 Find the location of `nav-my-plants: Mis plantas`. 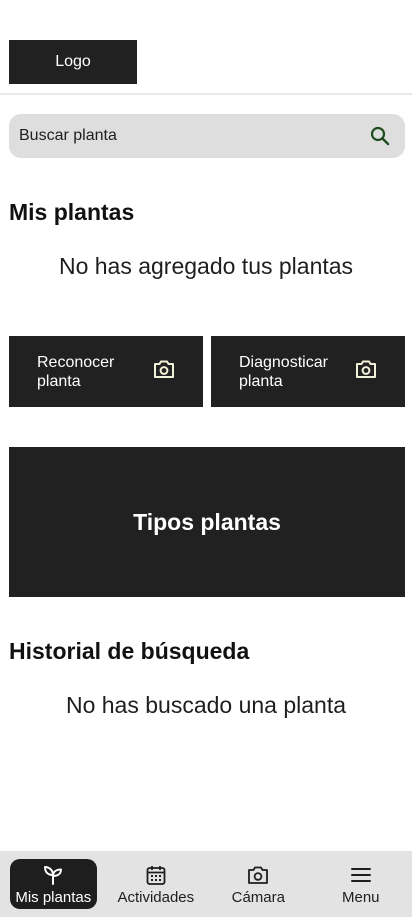

nav-my-plants: Mis plantas is located at coordinates (53, 884).